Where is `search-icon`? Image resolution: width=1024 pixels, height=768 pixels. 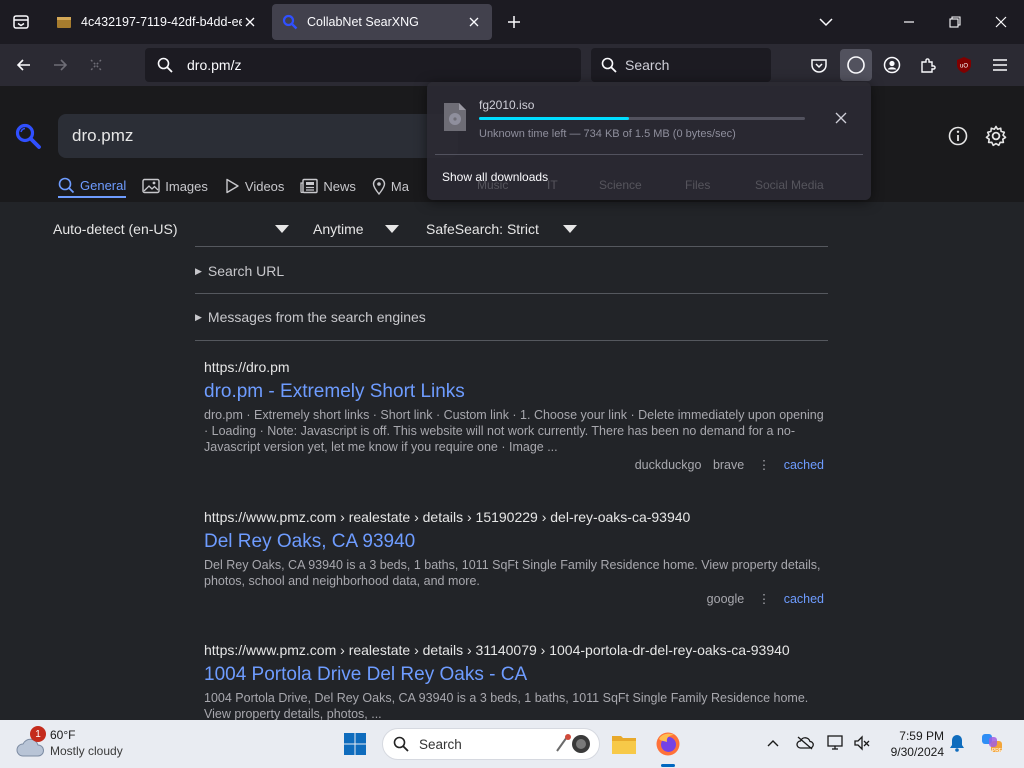 search-icon is located at coordinates (401, 744).